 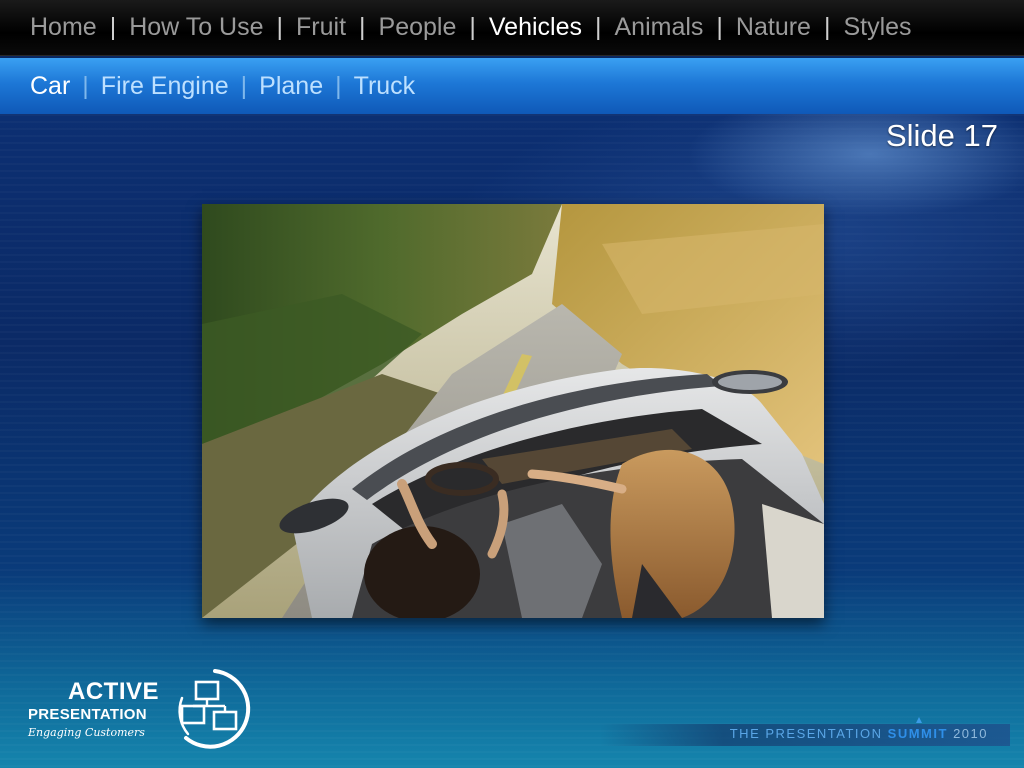 I want to click on triangle-icon, so click(x=919, y=720).